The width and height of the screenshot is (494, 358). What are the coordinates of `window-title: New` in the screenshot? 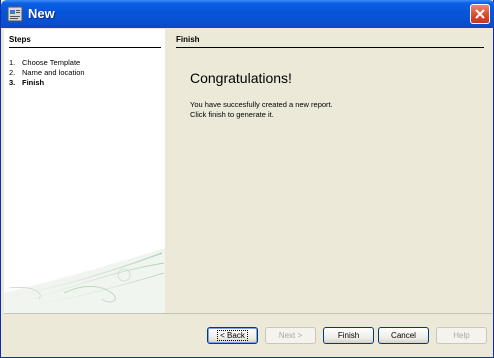 It's located at (41, 13).